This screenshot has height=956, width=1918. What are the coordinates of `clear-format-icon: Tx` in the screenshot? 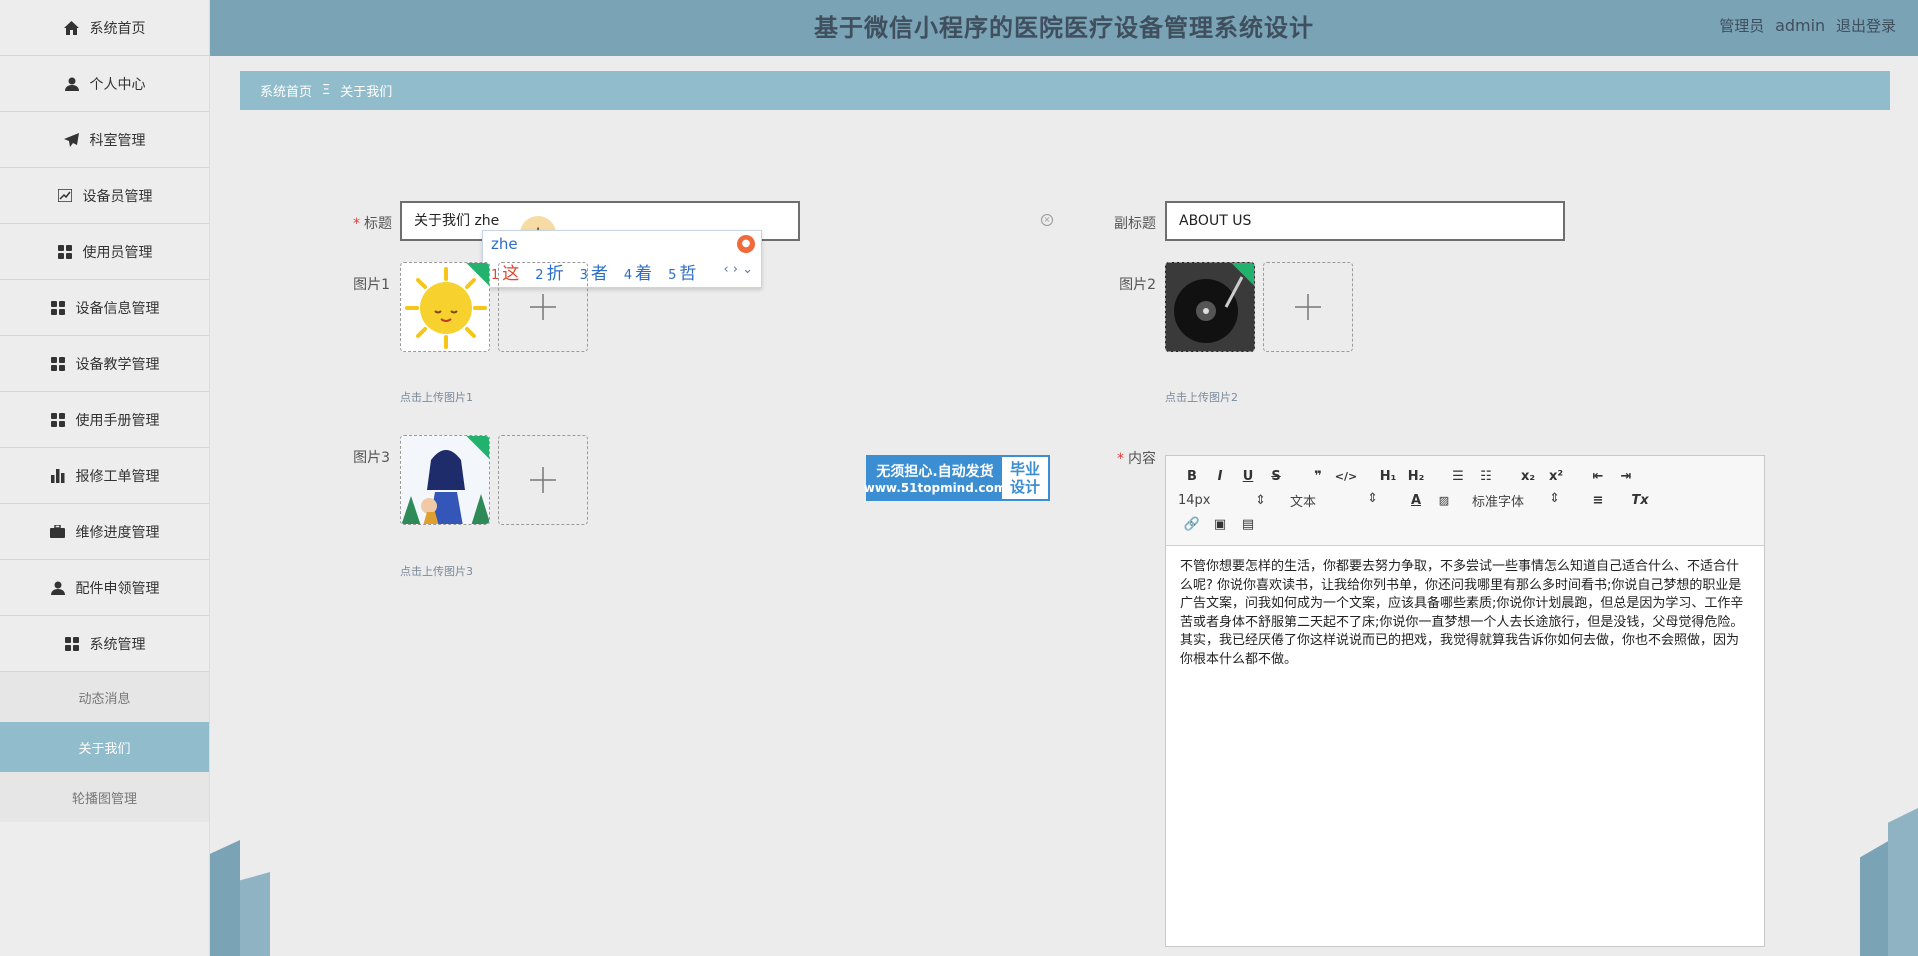 It's located at (1640, 500).